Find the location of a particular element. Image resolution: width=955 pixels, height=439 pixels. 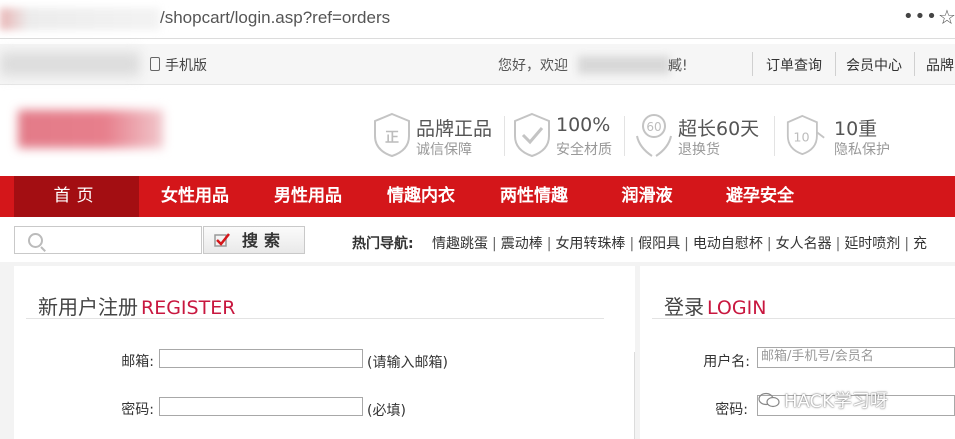

svg-text: 正 is located at coordinates (392, 138).